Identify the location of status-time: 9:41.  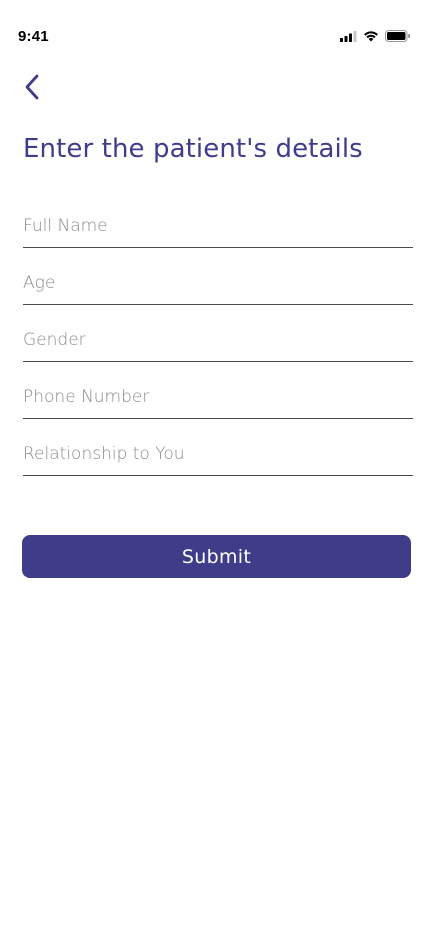
(33, 36).